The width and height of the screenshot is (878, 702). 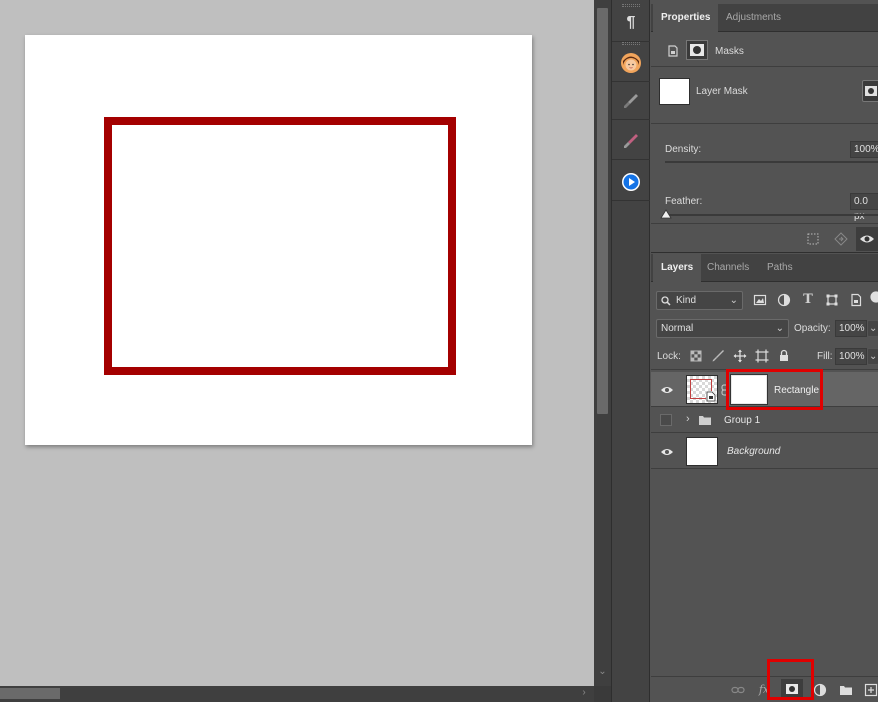 What do you see at coordinates (674, 91) in the screenshot?
I see `layer-mask-thumbnail` at bounding box center [674, 91].